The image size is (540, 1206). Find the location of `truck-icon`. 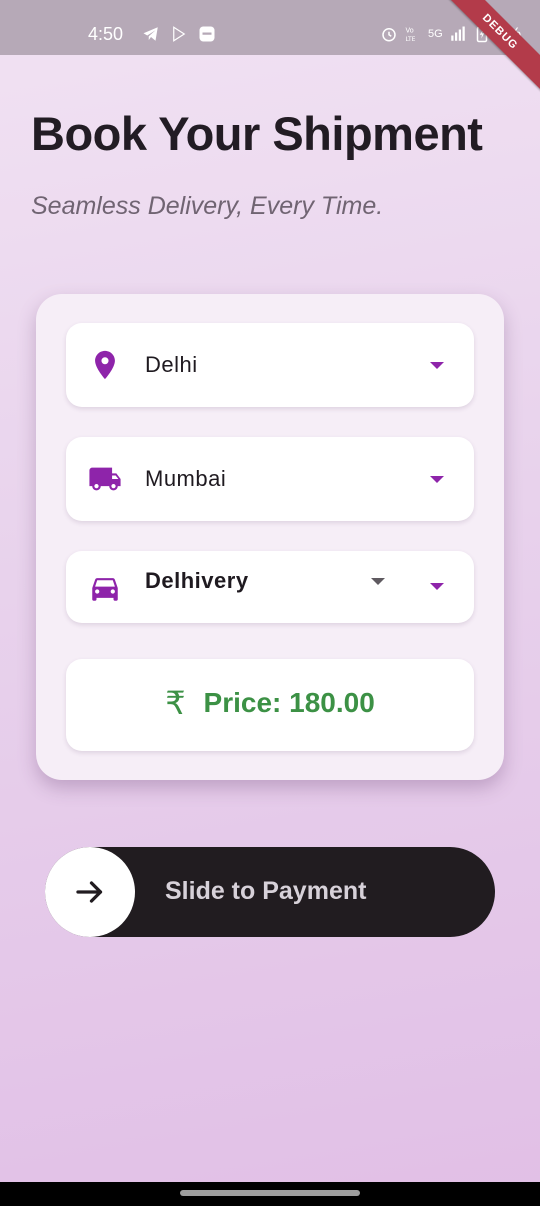

truck-icon is located at coordinates (105, 479).